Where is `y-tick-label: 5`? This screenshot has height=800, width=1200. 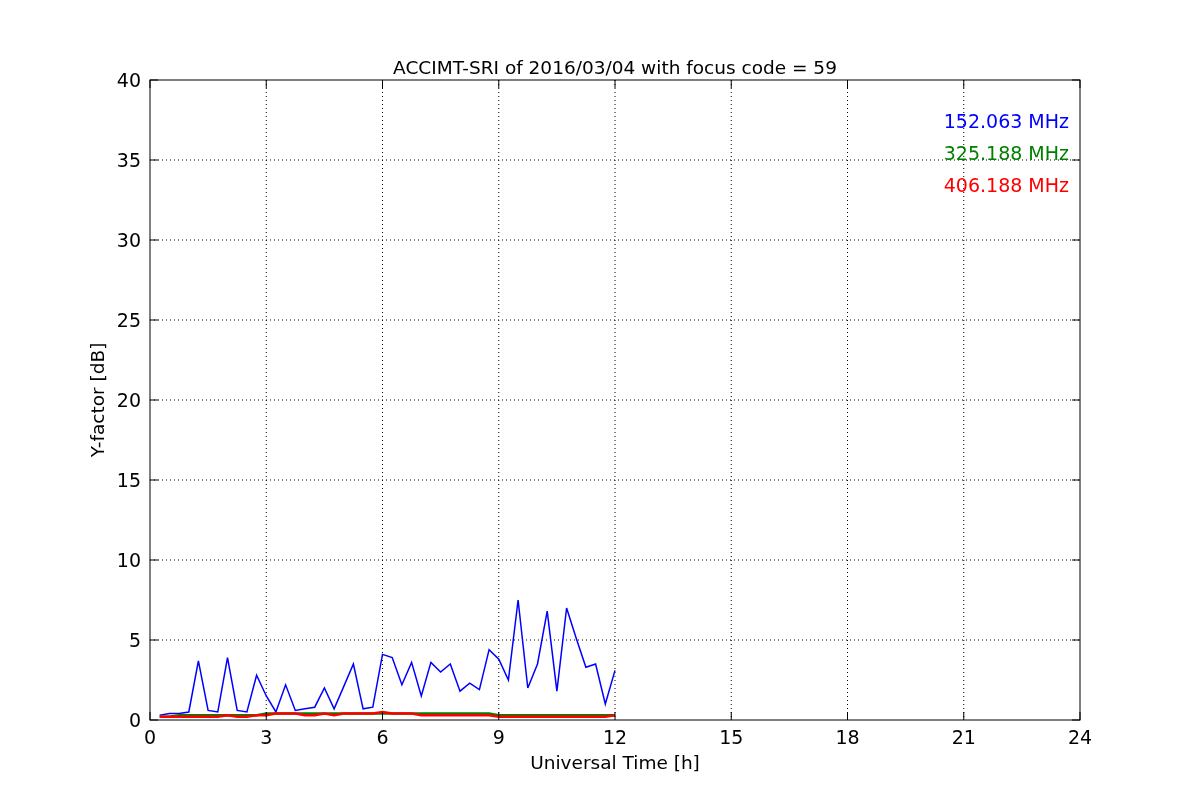 y-tick-label: 5 is located at coordinates (134, 640).